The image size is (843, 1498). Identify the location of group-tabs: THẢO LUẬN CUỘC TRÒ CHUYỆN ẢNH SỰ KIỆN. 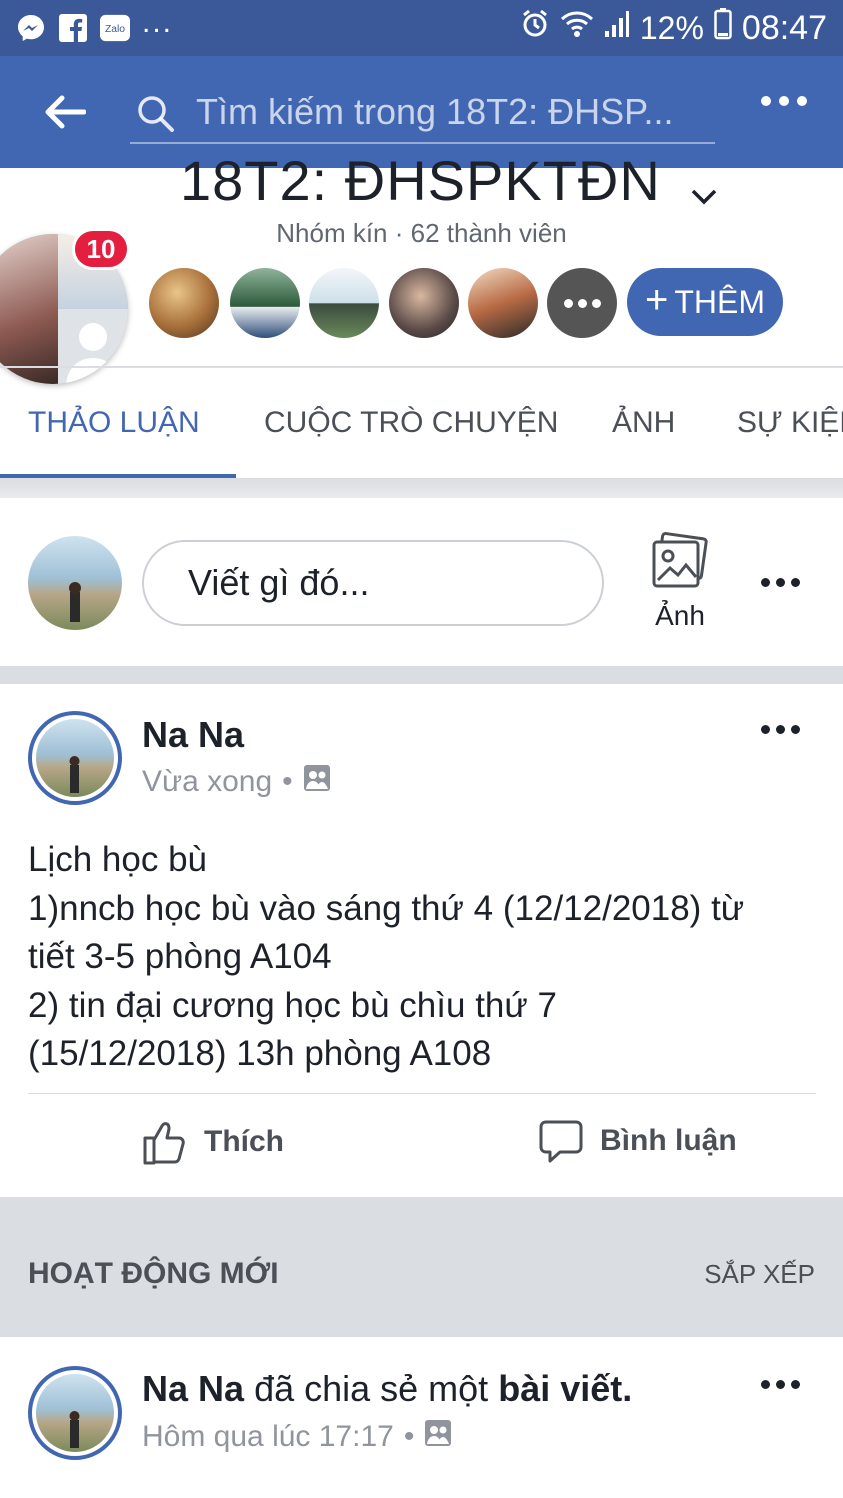
(421, 423).